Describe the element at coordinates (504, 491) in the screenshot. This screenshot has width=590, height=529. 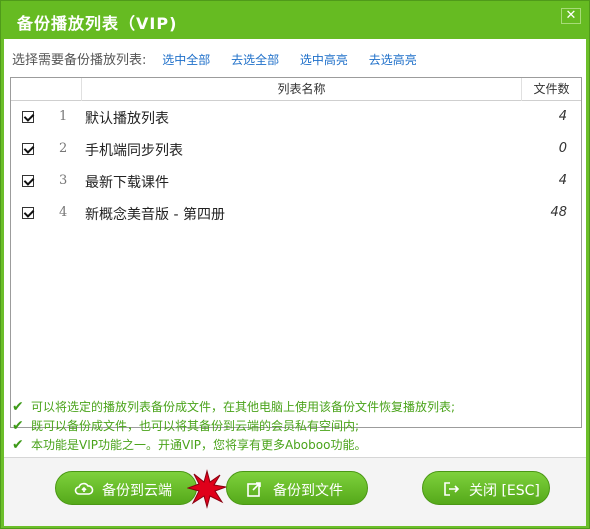
I see `close-label: 关闭 [ESC]` at that location.